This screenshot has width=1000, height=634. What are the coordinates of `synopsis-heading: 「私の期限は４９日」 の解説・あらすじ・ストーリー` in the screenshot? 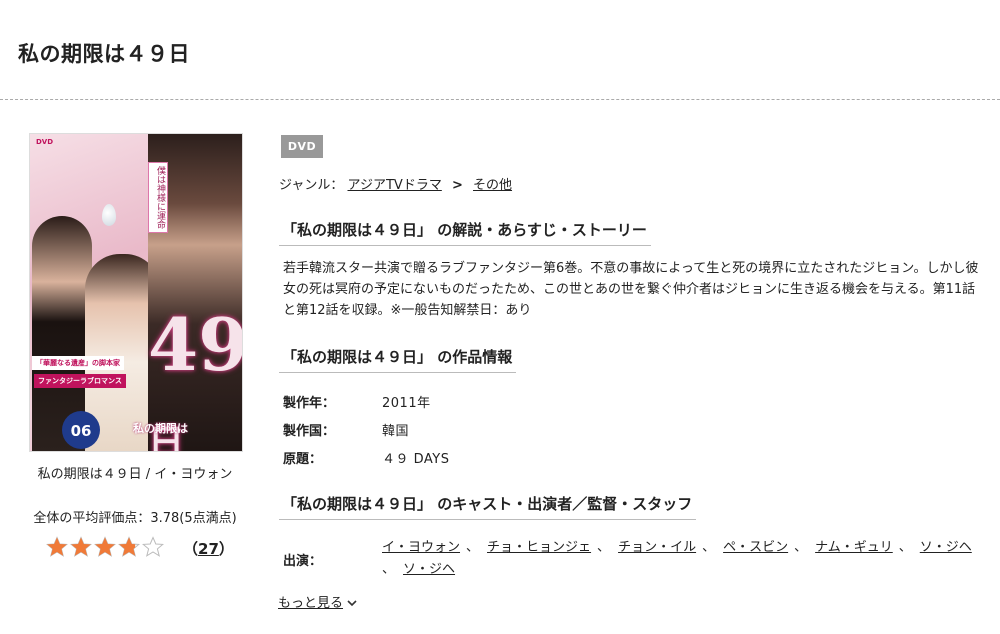 It's located at (465, 232).